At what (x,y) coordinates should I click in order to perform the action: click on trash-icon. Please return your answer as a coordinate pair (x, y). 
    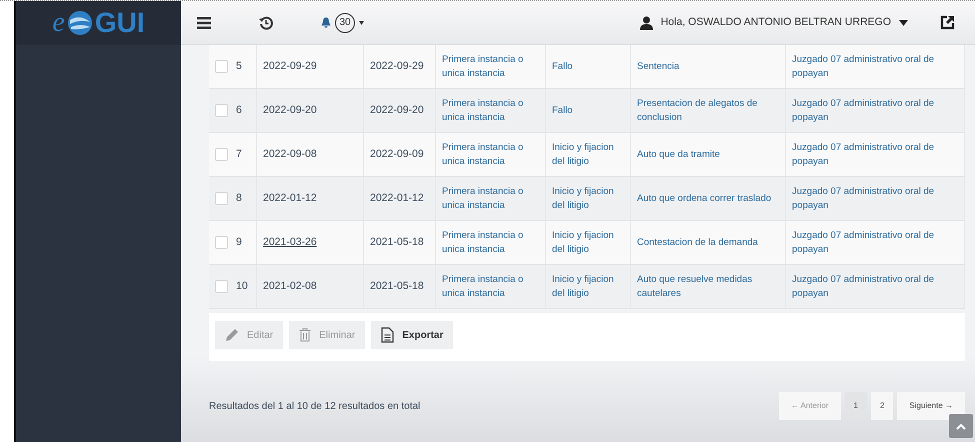
    Looking at the image, I should click on (305, 335).